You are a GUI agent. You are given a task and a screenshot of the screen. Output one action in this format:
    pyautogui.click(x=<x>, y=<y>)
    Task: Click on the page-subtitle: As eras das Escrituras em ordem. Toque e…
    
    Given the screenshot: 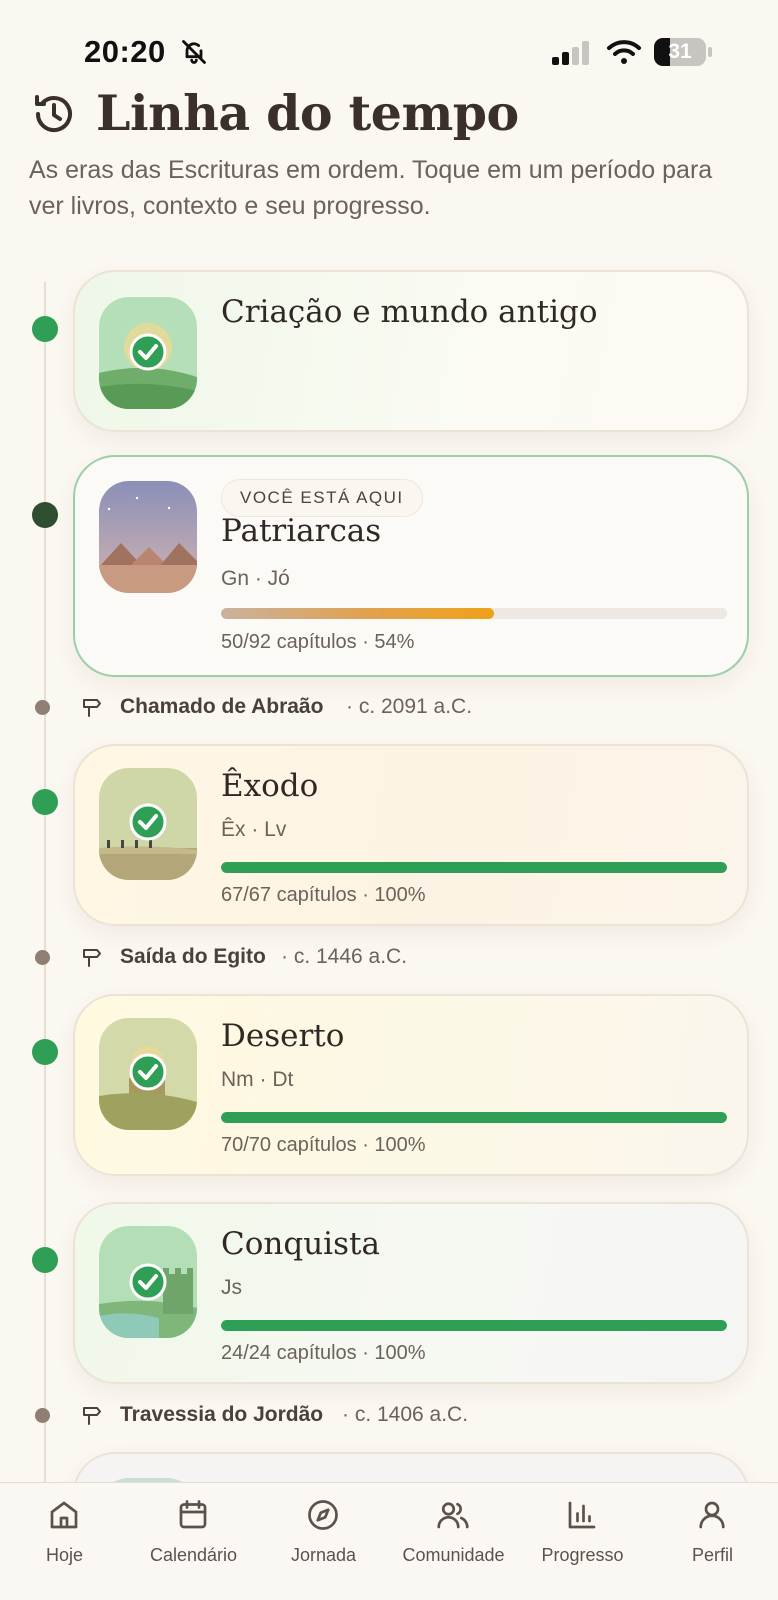 What is the action you would take?
    pyautogui.click(x=371, y=188)
    